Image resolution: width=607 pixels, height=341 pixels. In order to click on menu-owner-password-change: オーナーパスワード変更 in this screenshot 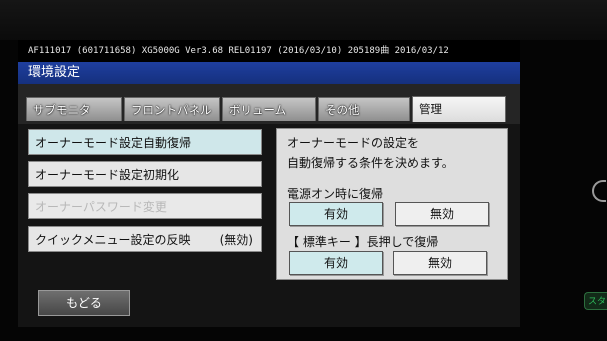, I will do `click(145, 206)`.